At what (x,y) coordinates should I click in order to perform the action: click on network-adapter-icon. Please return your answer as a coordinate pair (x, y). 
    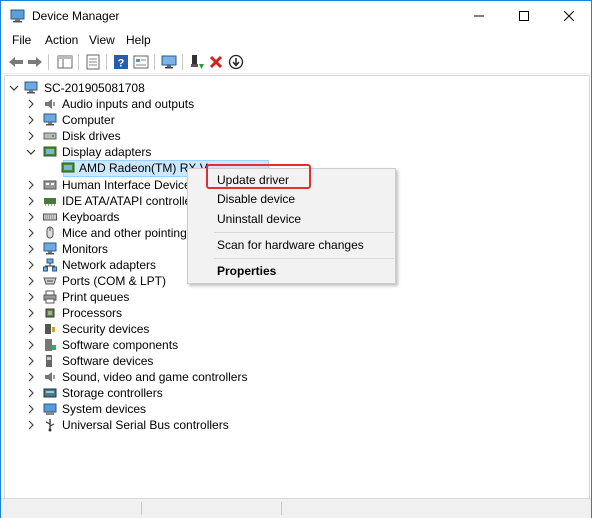
    Looking at the image, I should click on (50, 265).